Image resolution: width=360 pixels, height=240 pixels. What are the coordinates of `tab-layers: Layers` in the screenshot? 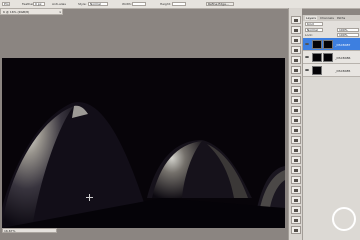 It's located at (311, 18).